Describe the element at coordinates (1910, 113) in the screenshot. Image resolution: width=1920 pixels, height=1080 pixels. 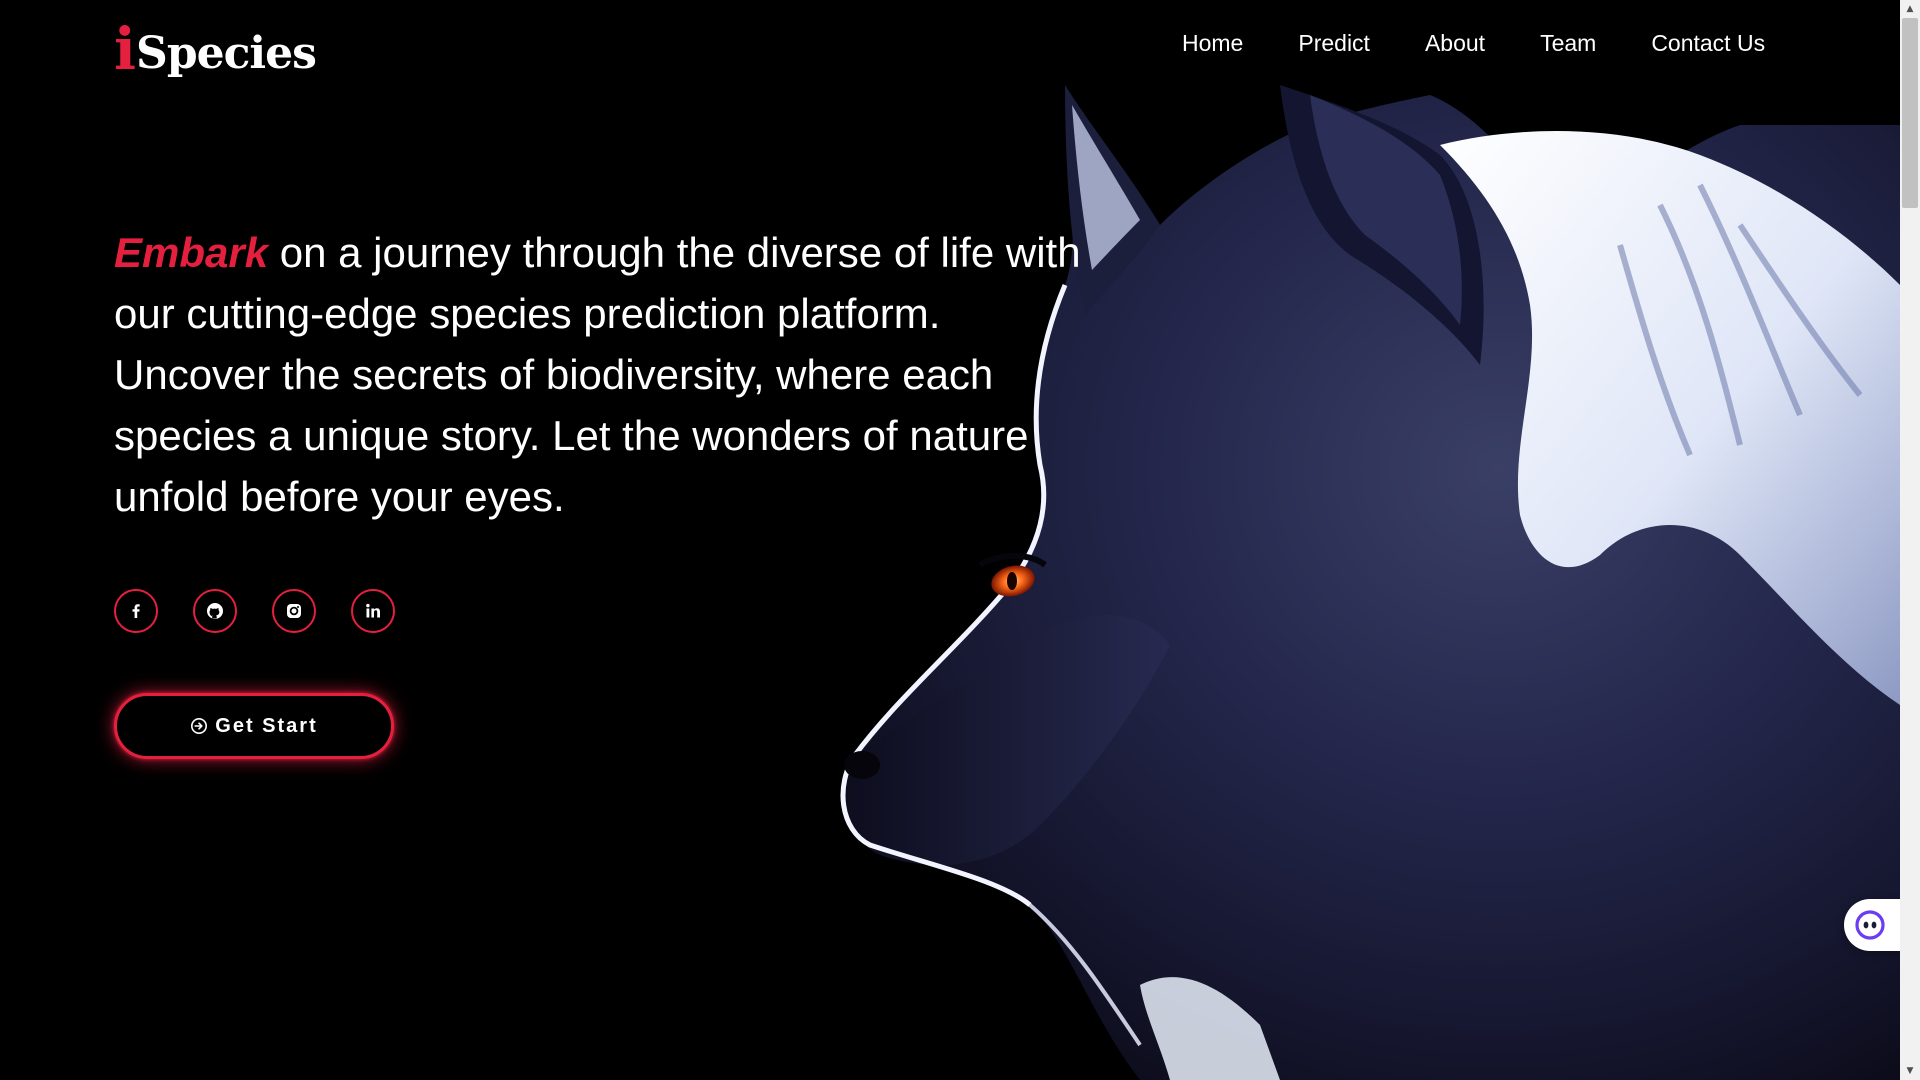
I see `scroll-thumb` at that location.